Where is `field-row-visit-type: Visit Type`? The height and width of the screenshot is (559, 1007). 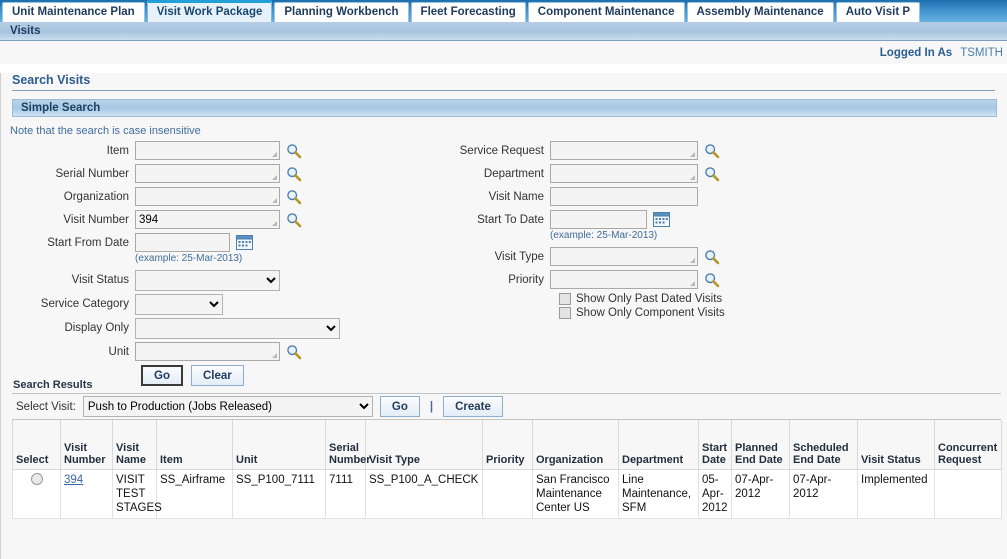
field-row-visit-type: Visit Type is located at coordinates (660, 257).